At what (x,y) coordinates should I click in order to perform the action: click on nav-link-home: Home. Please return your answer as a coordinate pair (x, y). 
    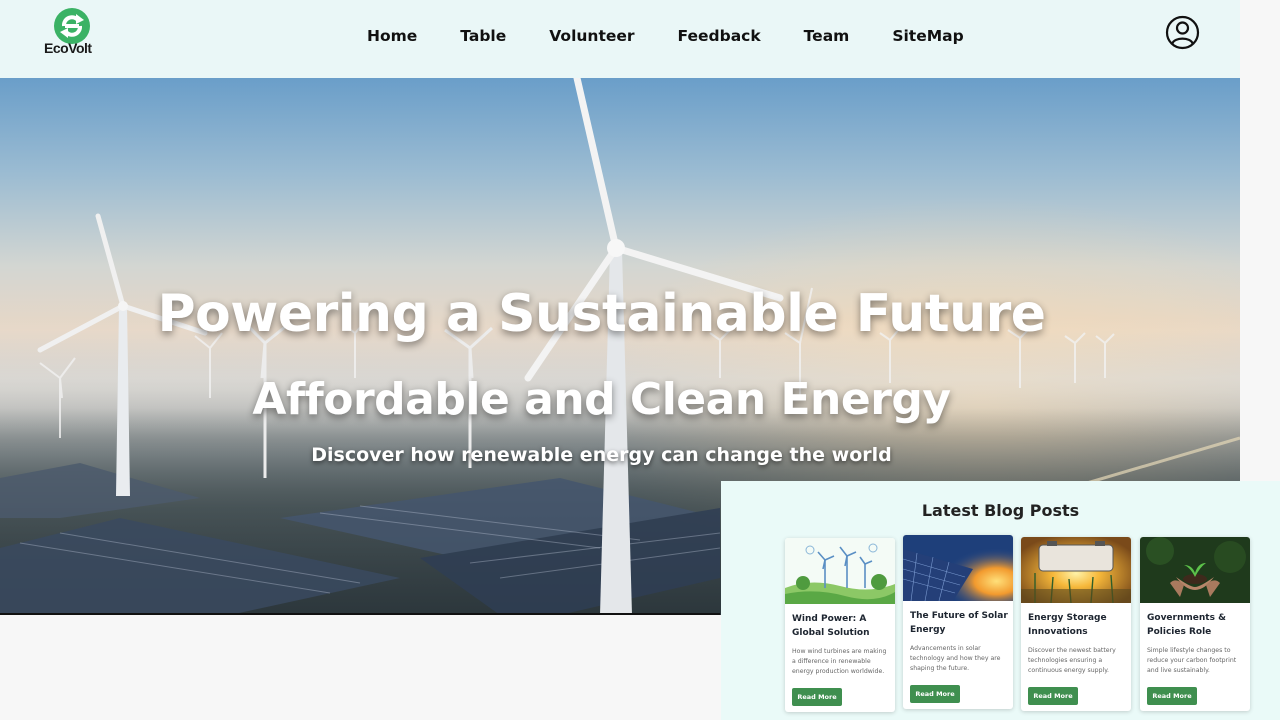
    Looking at the image, I should click on (392, 36).